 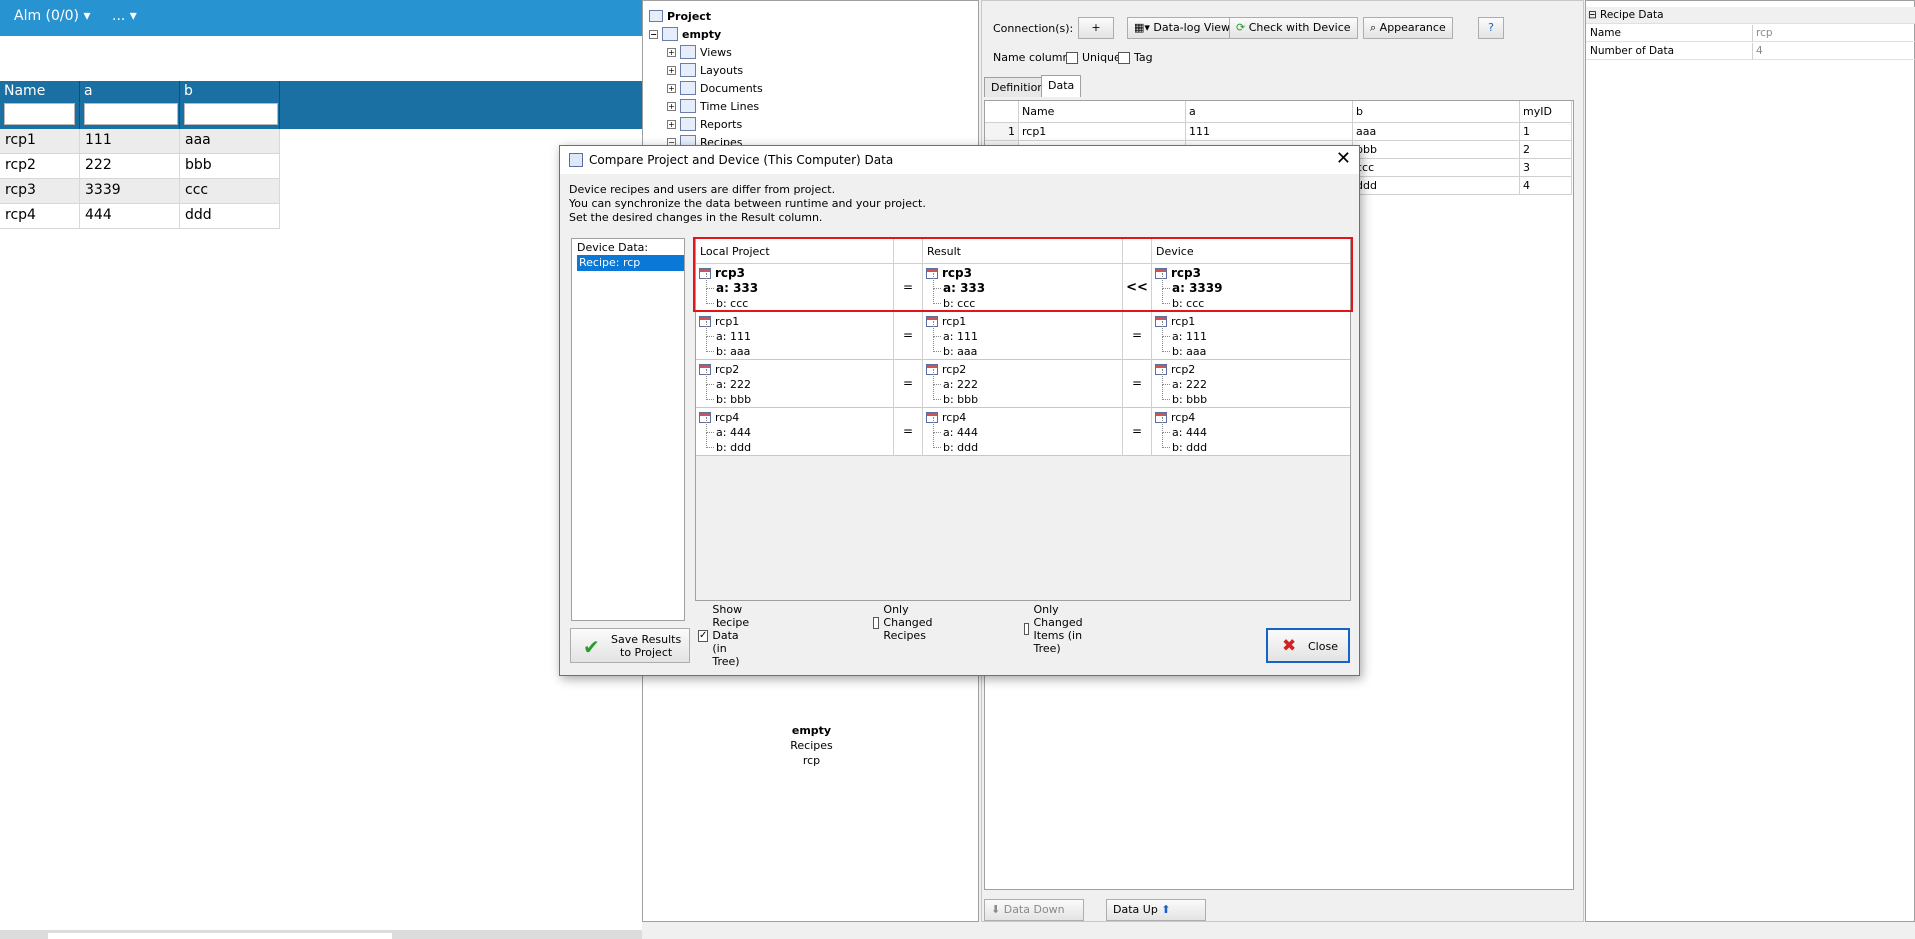 What do you see at coordinates (688, 88) in the screenshot?
I see `documents-icon` at bounding box center [688, 88].